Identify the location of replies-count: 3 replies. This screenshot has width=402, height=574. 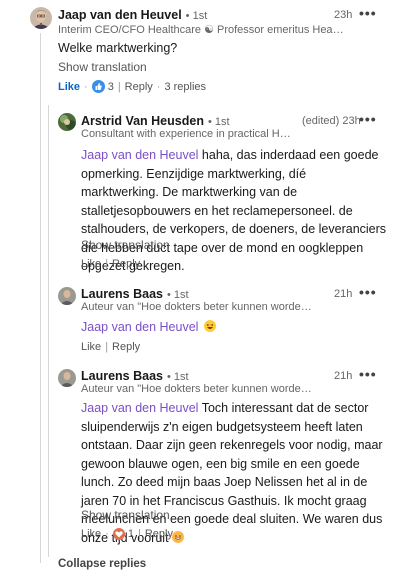
(185, 87).